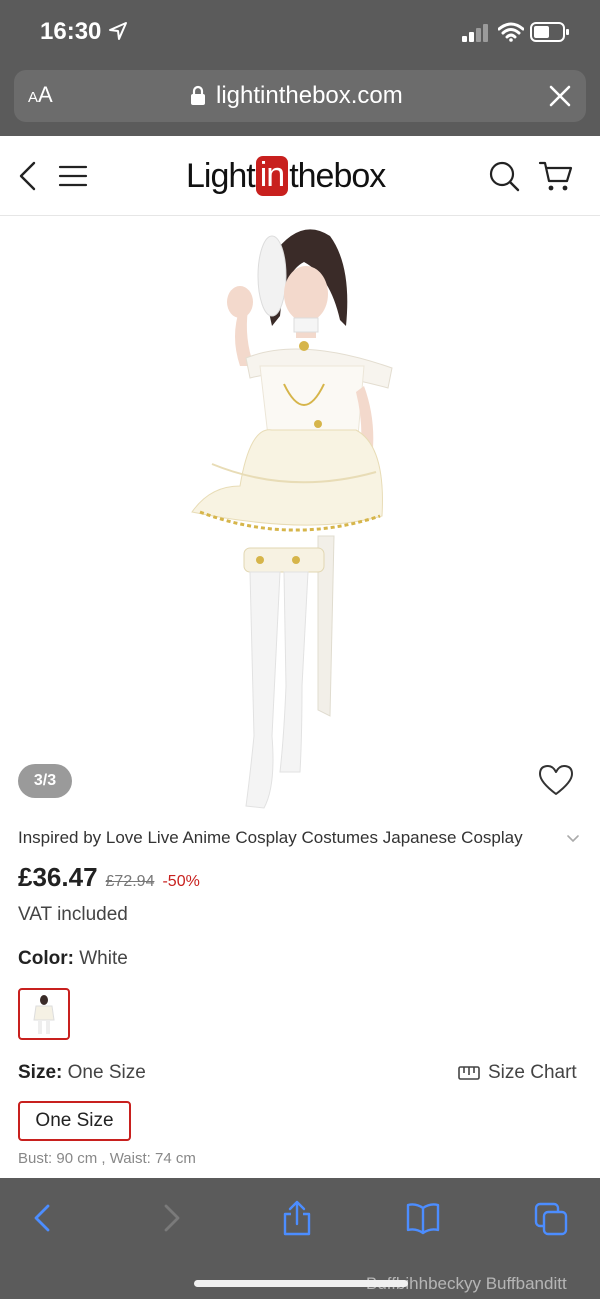 The width and height of the screenshot is (600, 1299). I want to click on status-bar: 16:30, so click(300, 33).